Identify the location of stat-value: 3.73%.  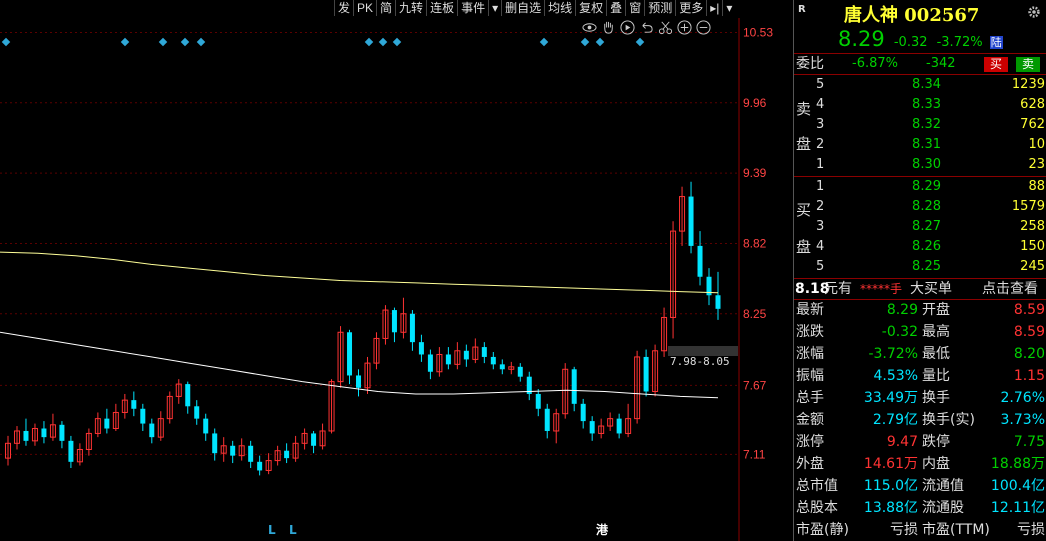
(1022, 420).